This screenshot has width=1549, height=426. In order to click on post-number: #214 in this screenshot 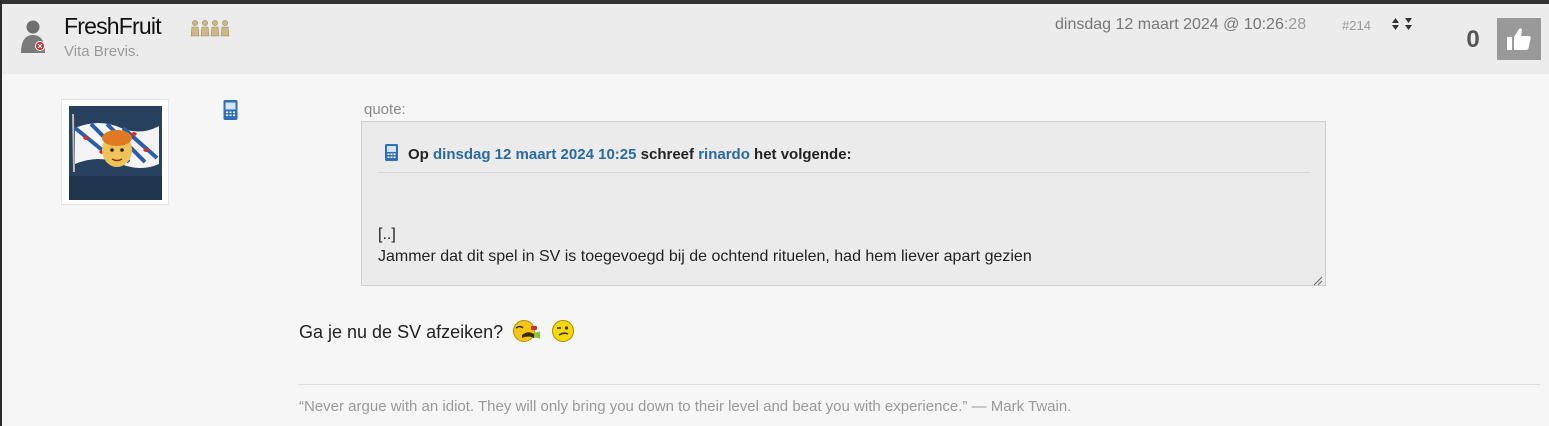, I will do `click(1356, 25)`.